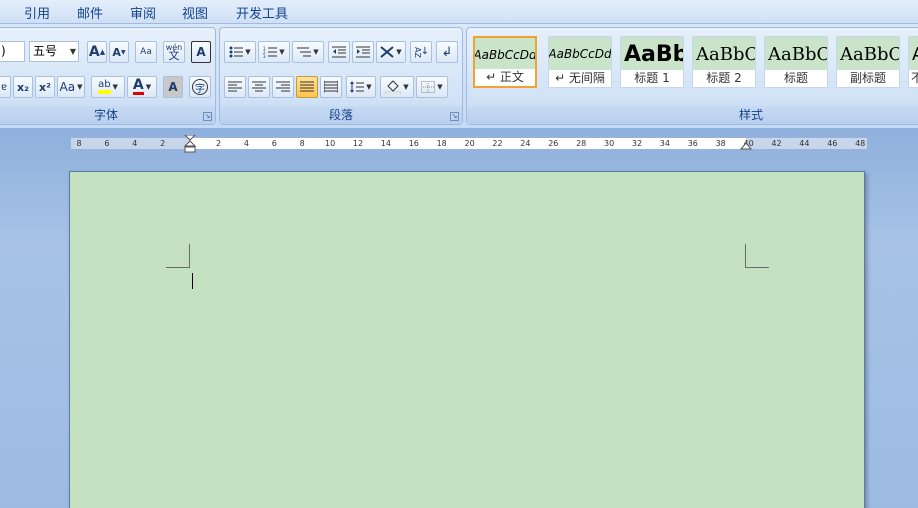  Describe the element at coordinates (262, 12) in the screenshot. I see `menu-developer: 开发工具` at that location.